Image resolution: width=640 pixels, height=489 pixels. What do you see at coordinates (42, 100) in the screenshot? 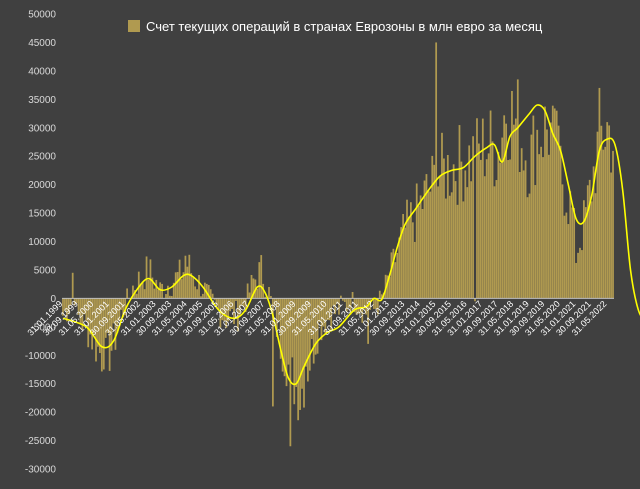
I see `y-tick-label: 35000` at bounding box center [42, 100].